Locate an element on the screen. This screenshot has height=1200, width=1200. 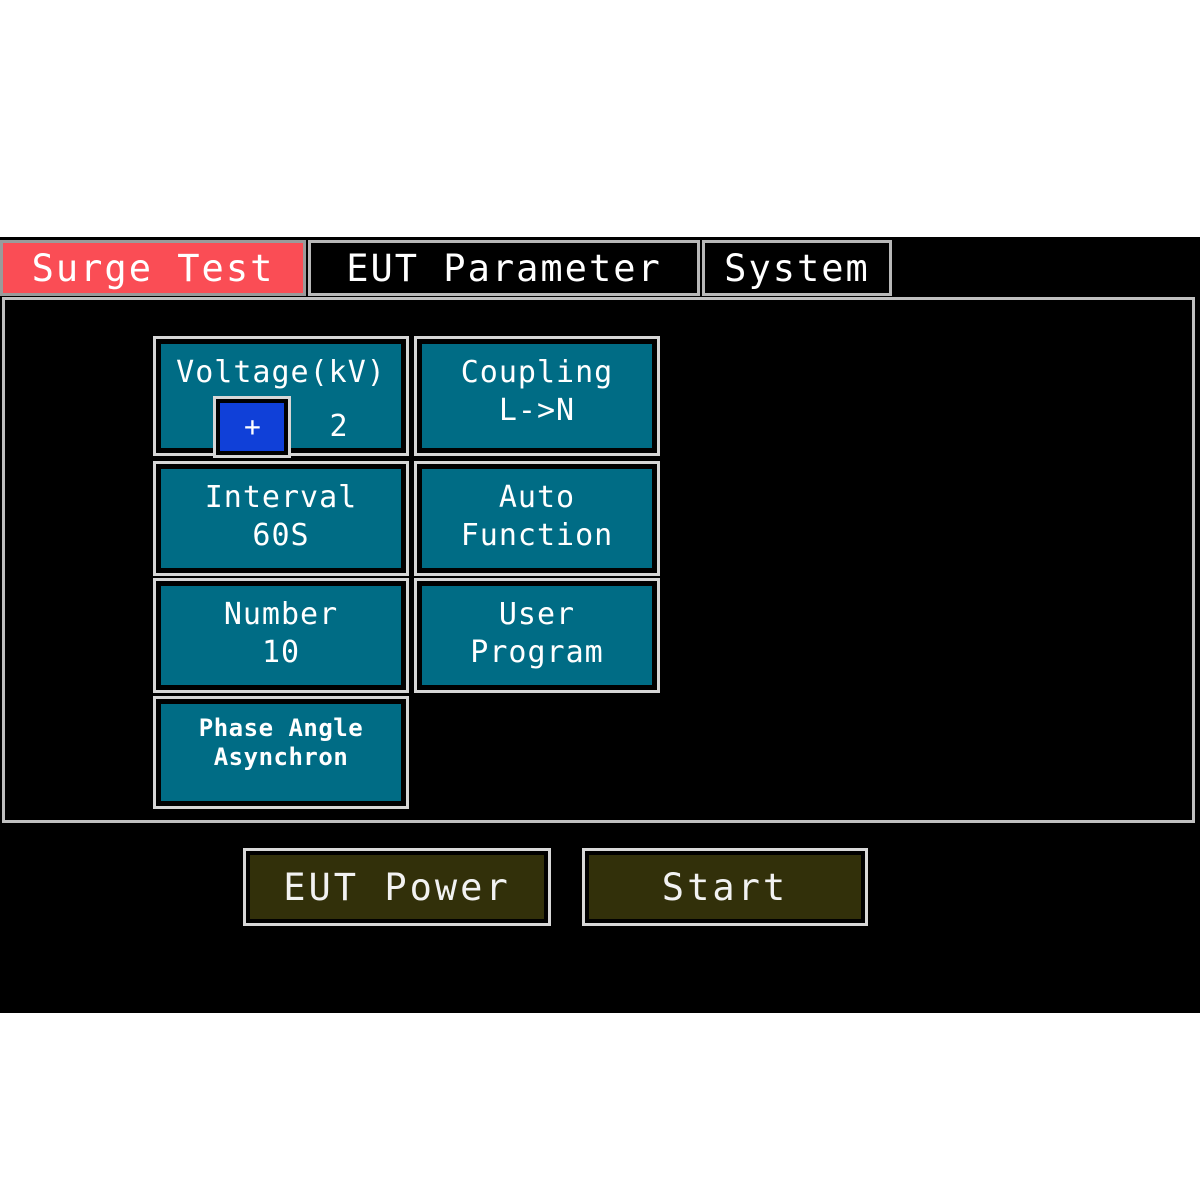
voltage-value: 2 is located at coordinates (339, 427).